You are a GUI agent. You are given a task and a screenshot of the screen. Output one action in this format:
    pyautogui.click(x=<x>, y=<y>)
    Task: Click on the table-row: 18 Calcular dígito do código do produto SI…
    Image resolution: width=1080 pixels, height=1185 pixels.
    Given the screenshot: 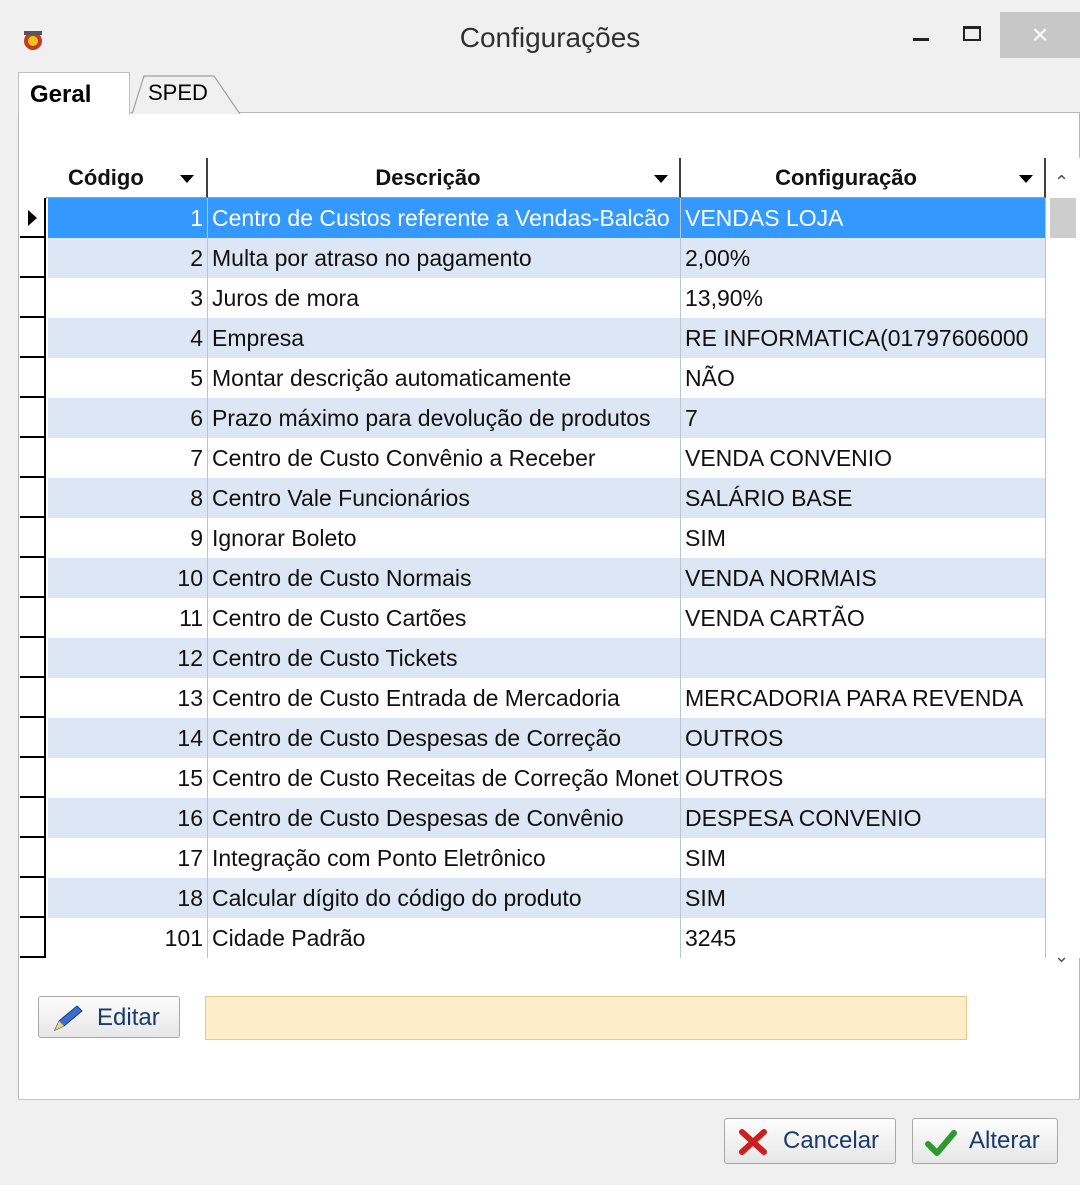 What is the action you would take?
    pyautogui.click(x=533, y=898)
    